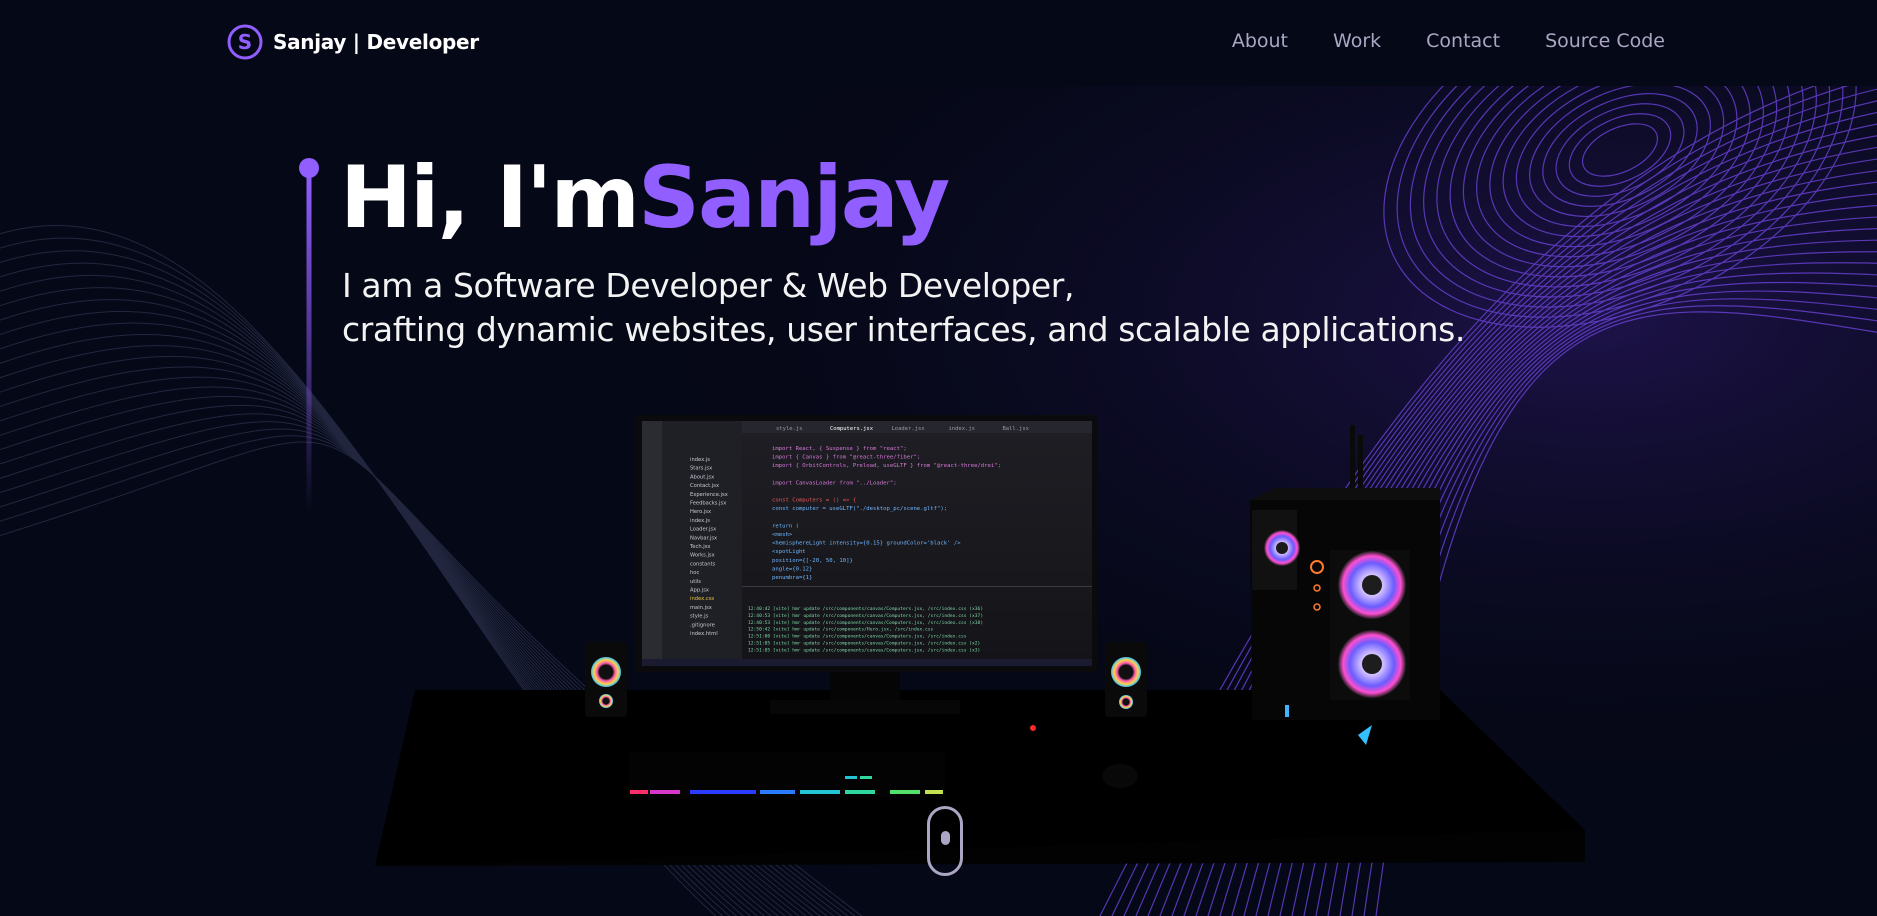 Image resolution: width=1877 pixels, height=916 pixels. Describe the element at coordinates (814, 501) in the screenshot. I see `monitor-code-line: const Computers = () => {` at that location.